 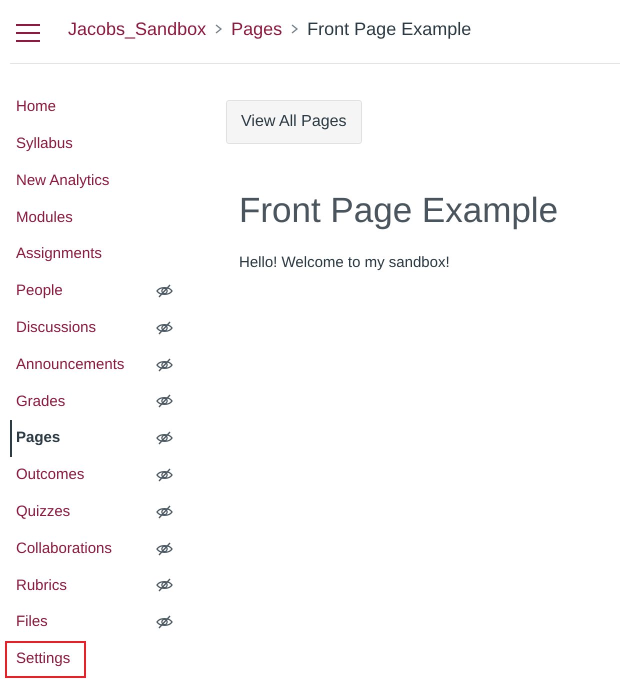 I want to click on nav-link: Outcomes, so click(x=50, y=475).